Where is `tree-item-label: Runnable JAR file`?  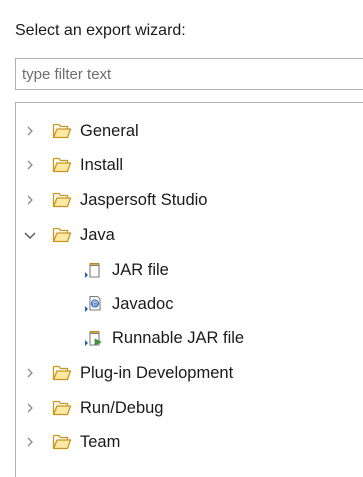 tree-item-label: Runnable JAR file is located at coordinates (178, 338).